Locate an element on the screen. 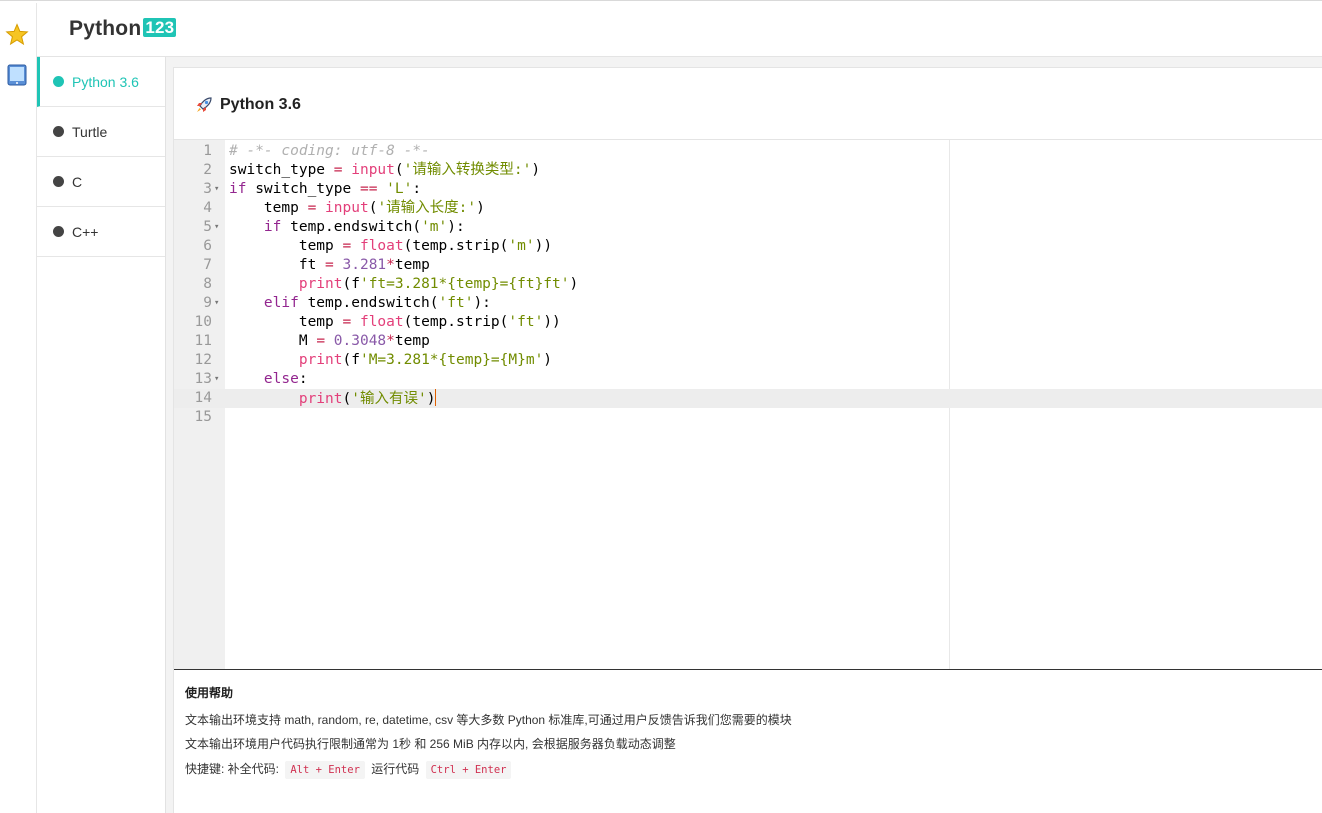  code-line: 1 # -*- coding: utf-8 -*- is located at coordinates (748, 151).